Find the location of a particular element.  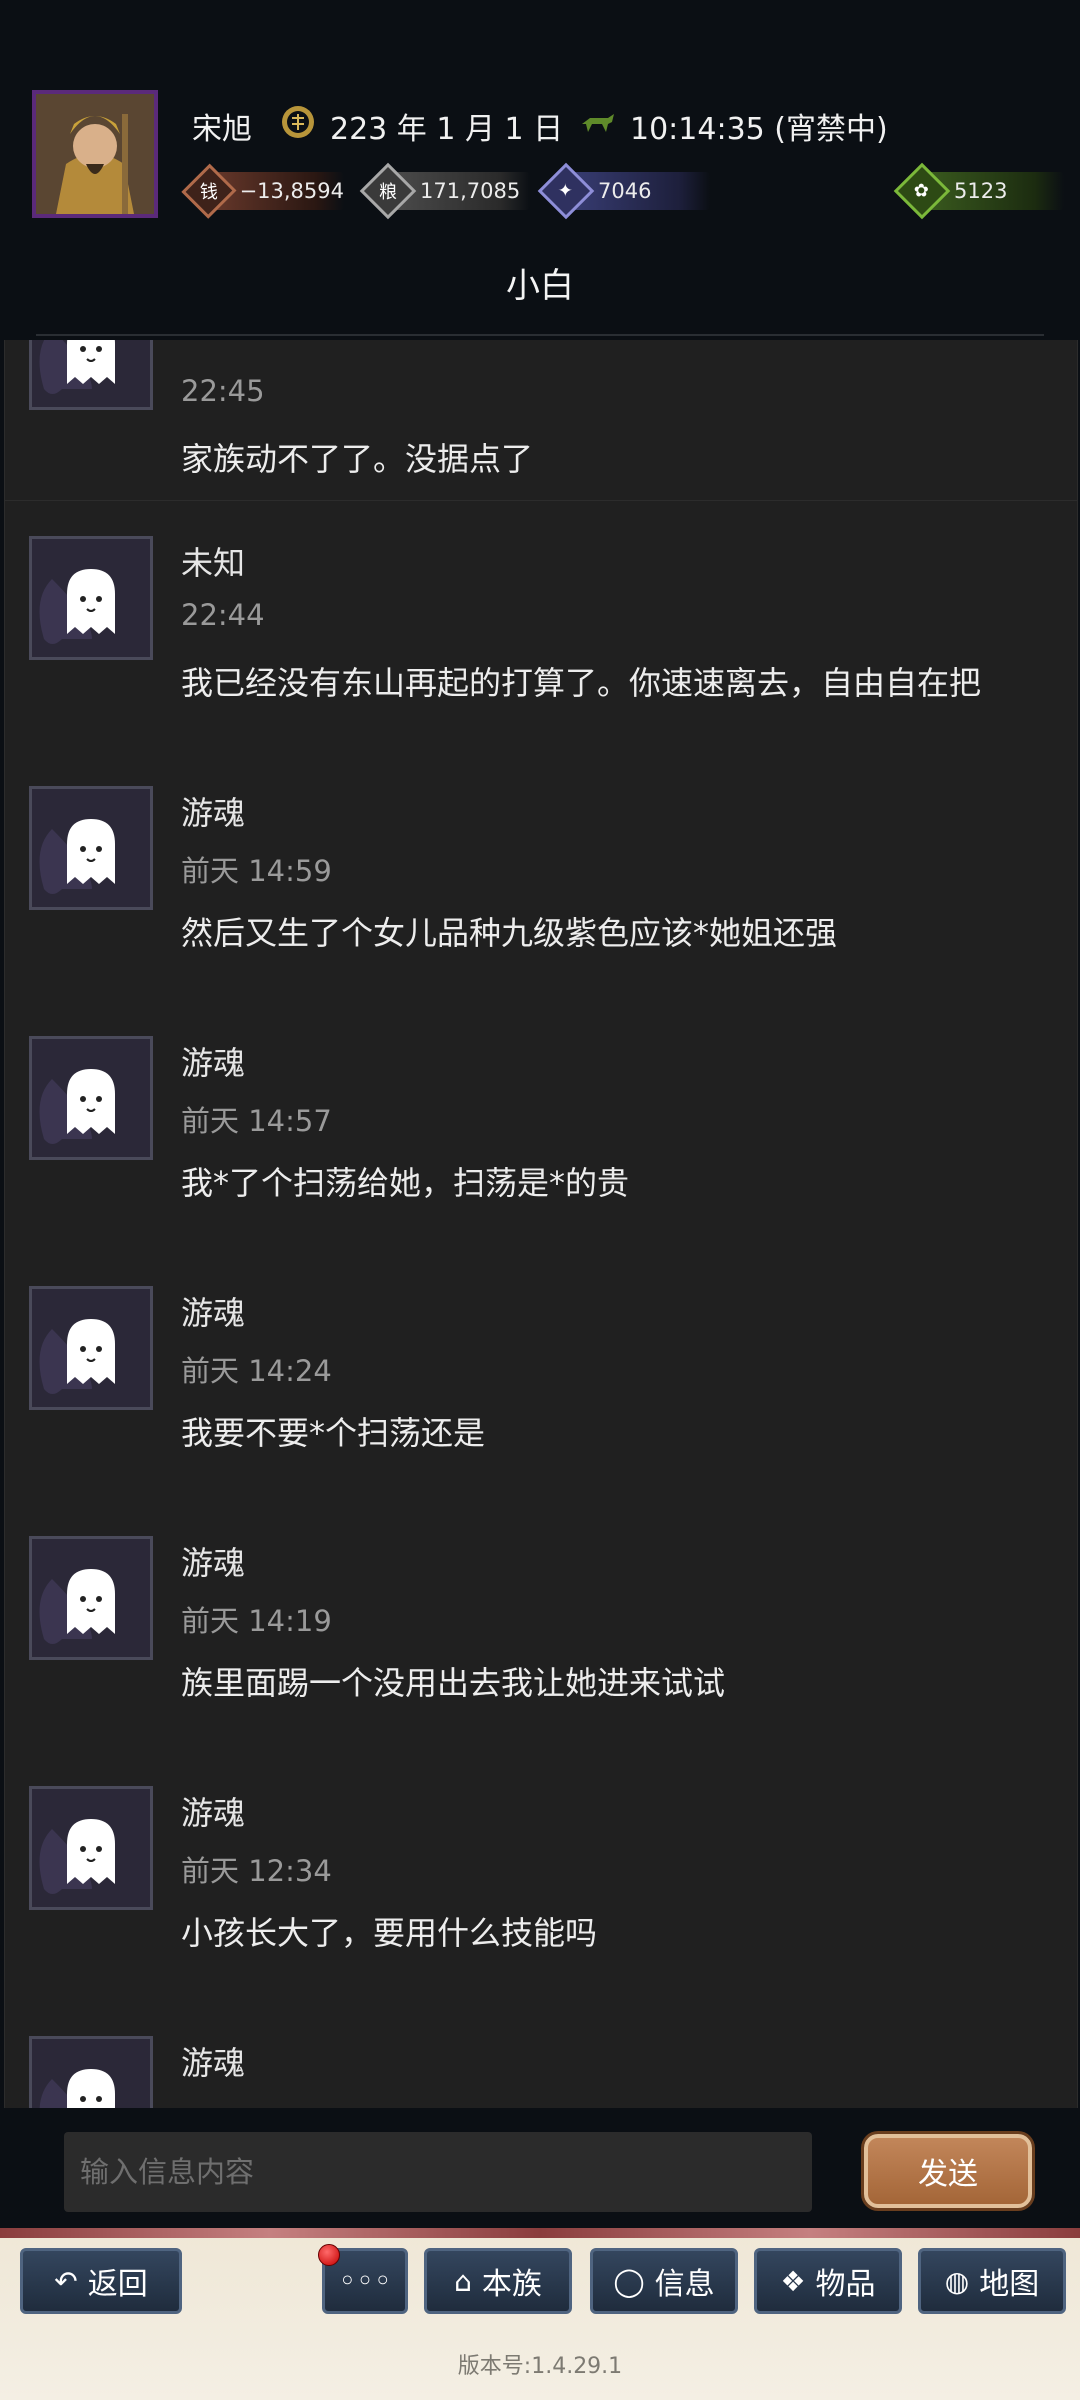

list-item: 游魂 前天 14:59 然后又生了个女儿品种九级紫色应该*她姐还强 is located at coordinates (541, 875).